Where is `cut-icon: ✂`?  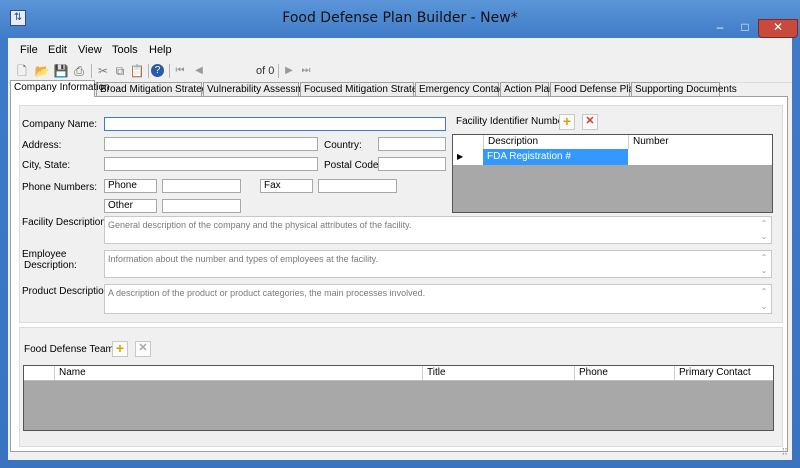
cut-icon: ✂ is located at coordinates (103, 71).